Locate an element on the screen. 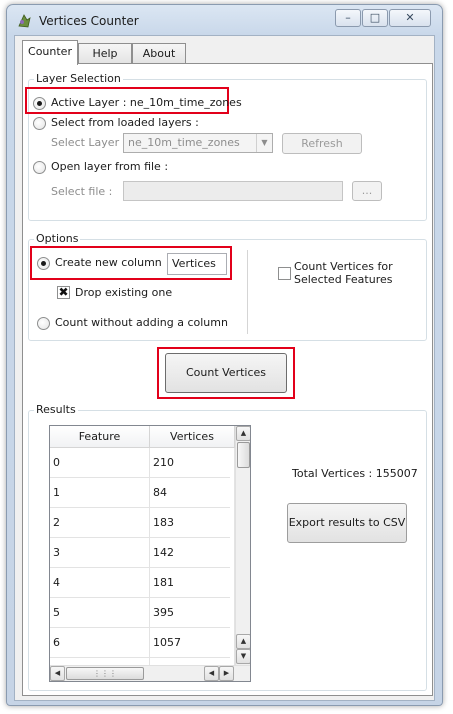  select-layer-value: ne_10m_time_zones is located at coordinates (184, 142).